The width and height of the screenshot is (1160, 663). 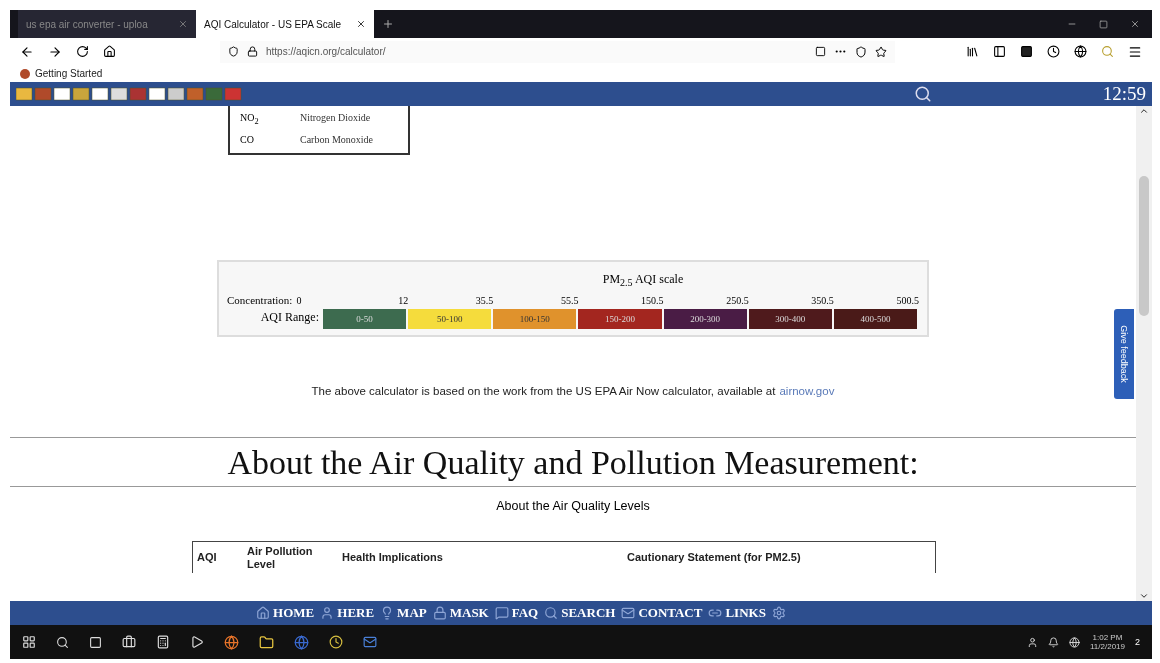 I want to click on nav-link: FAQ, so click(x=516, y=613).